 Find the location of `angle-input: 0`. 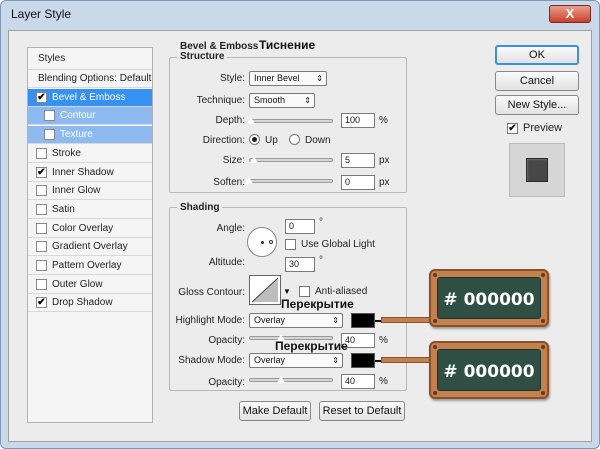

angle-input: 0 is located at coordinates (300, 226).